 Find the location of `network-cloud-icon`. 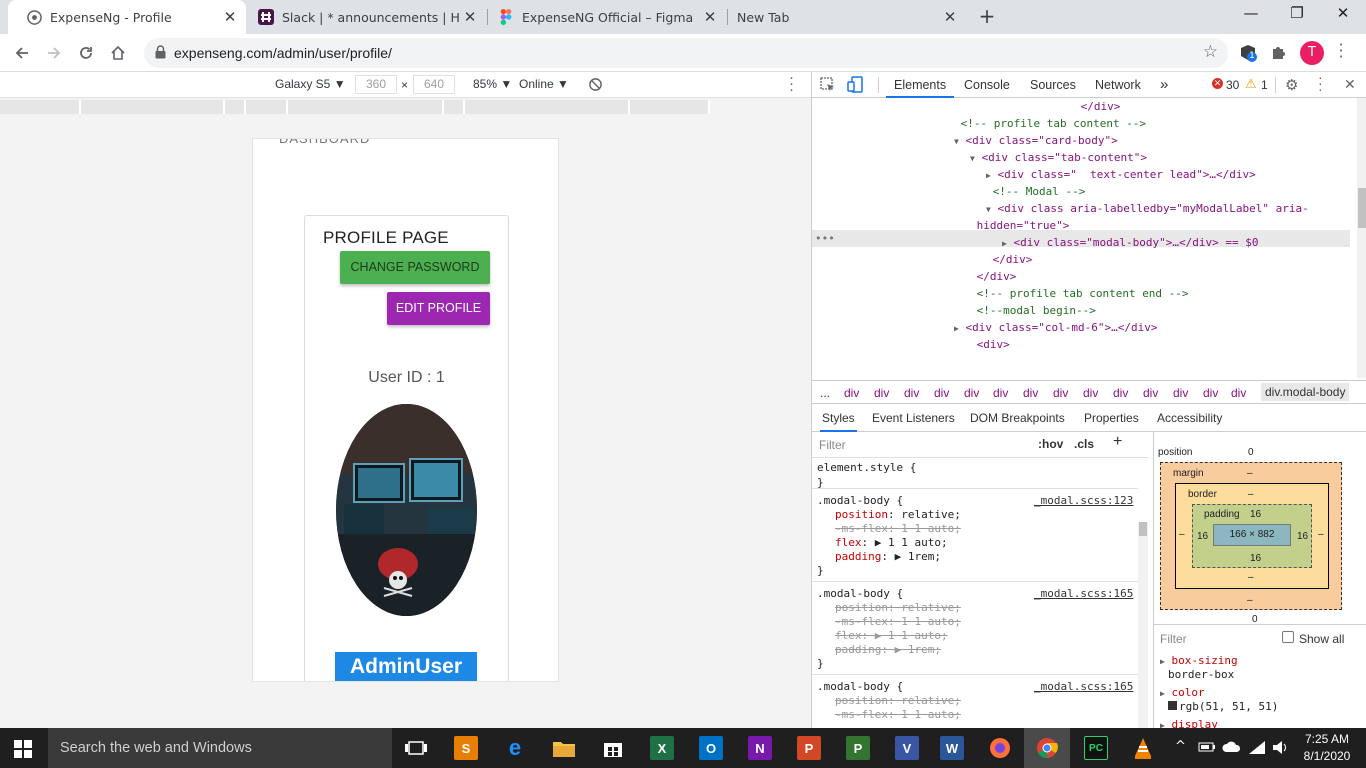

network-cloud-icon is located at coordinates (1232, 748).